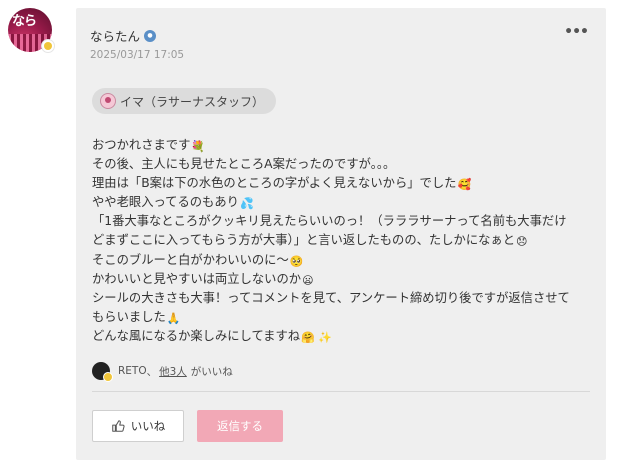 This screenshot has height=468, width=620. Describe the element at coordinates (141, 145) in the screenshot. I see `post-line-text: おつかれさまです` at that location.